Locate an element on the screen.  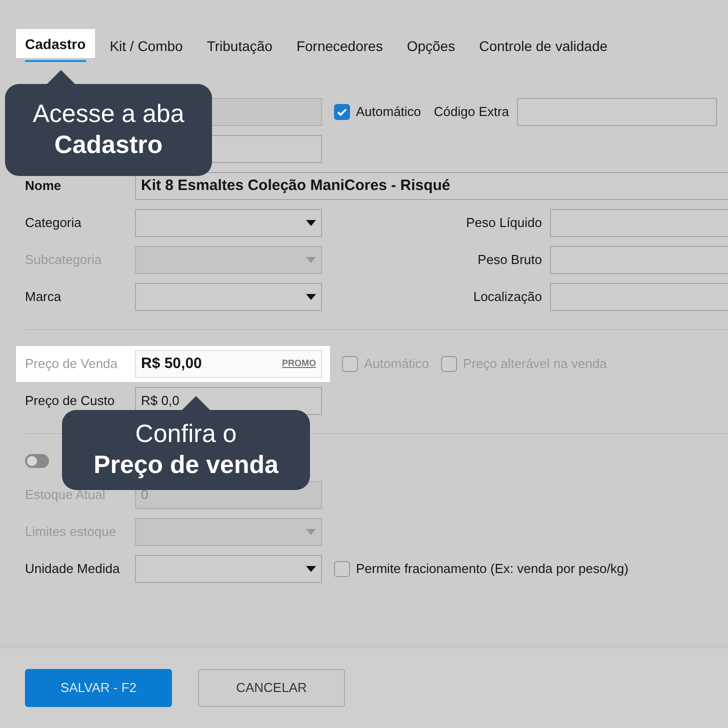
field-label: Localização is located at coordinates (507, 297).